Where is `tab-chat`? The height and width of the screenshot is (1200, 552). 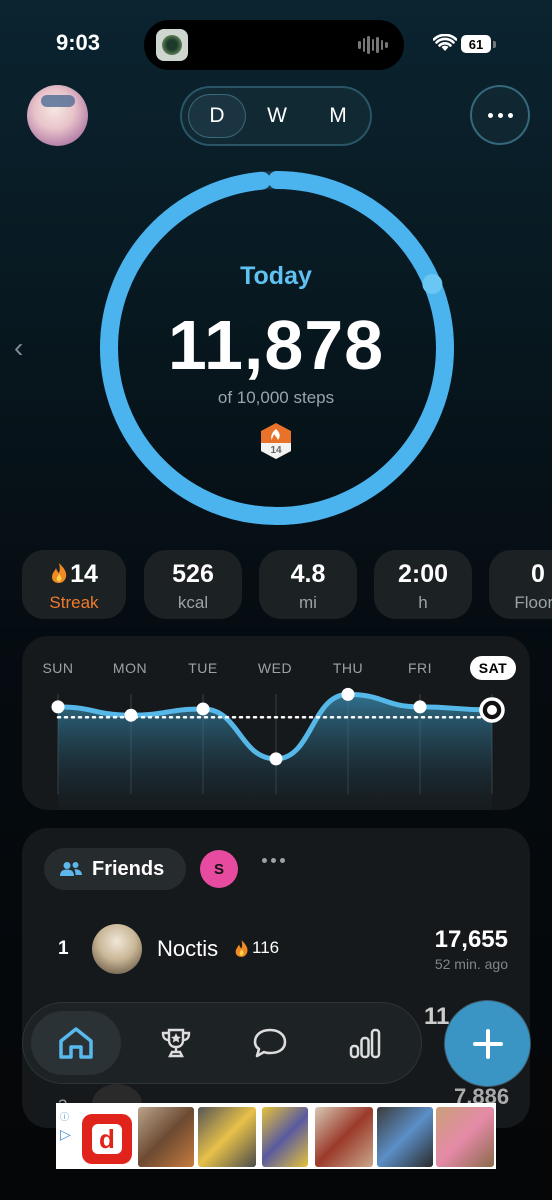
tab-chat is located at coordinates (270, 1043).